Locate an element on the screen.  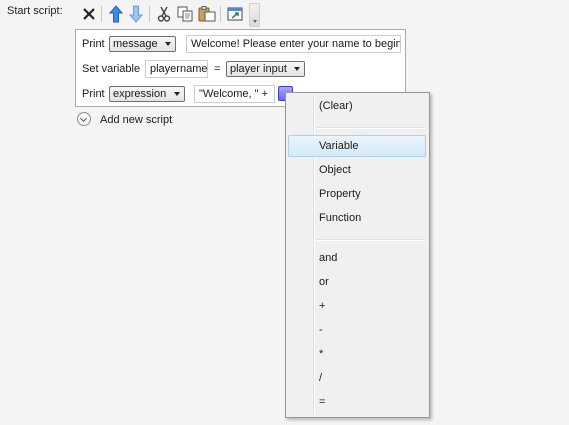
menu-item-multiply: * is located at coordinates (357, 354).